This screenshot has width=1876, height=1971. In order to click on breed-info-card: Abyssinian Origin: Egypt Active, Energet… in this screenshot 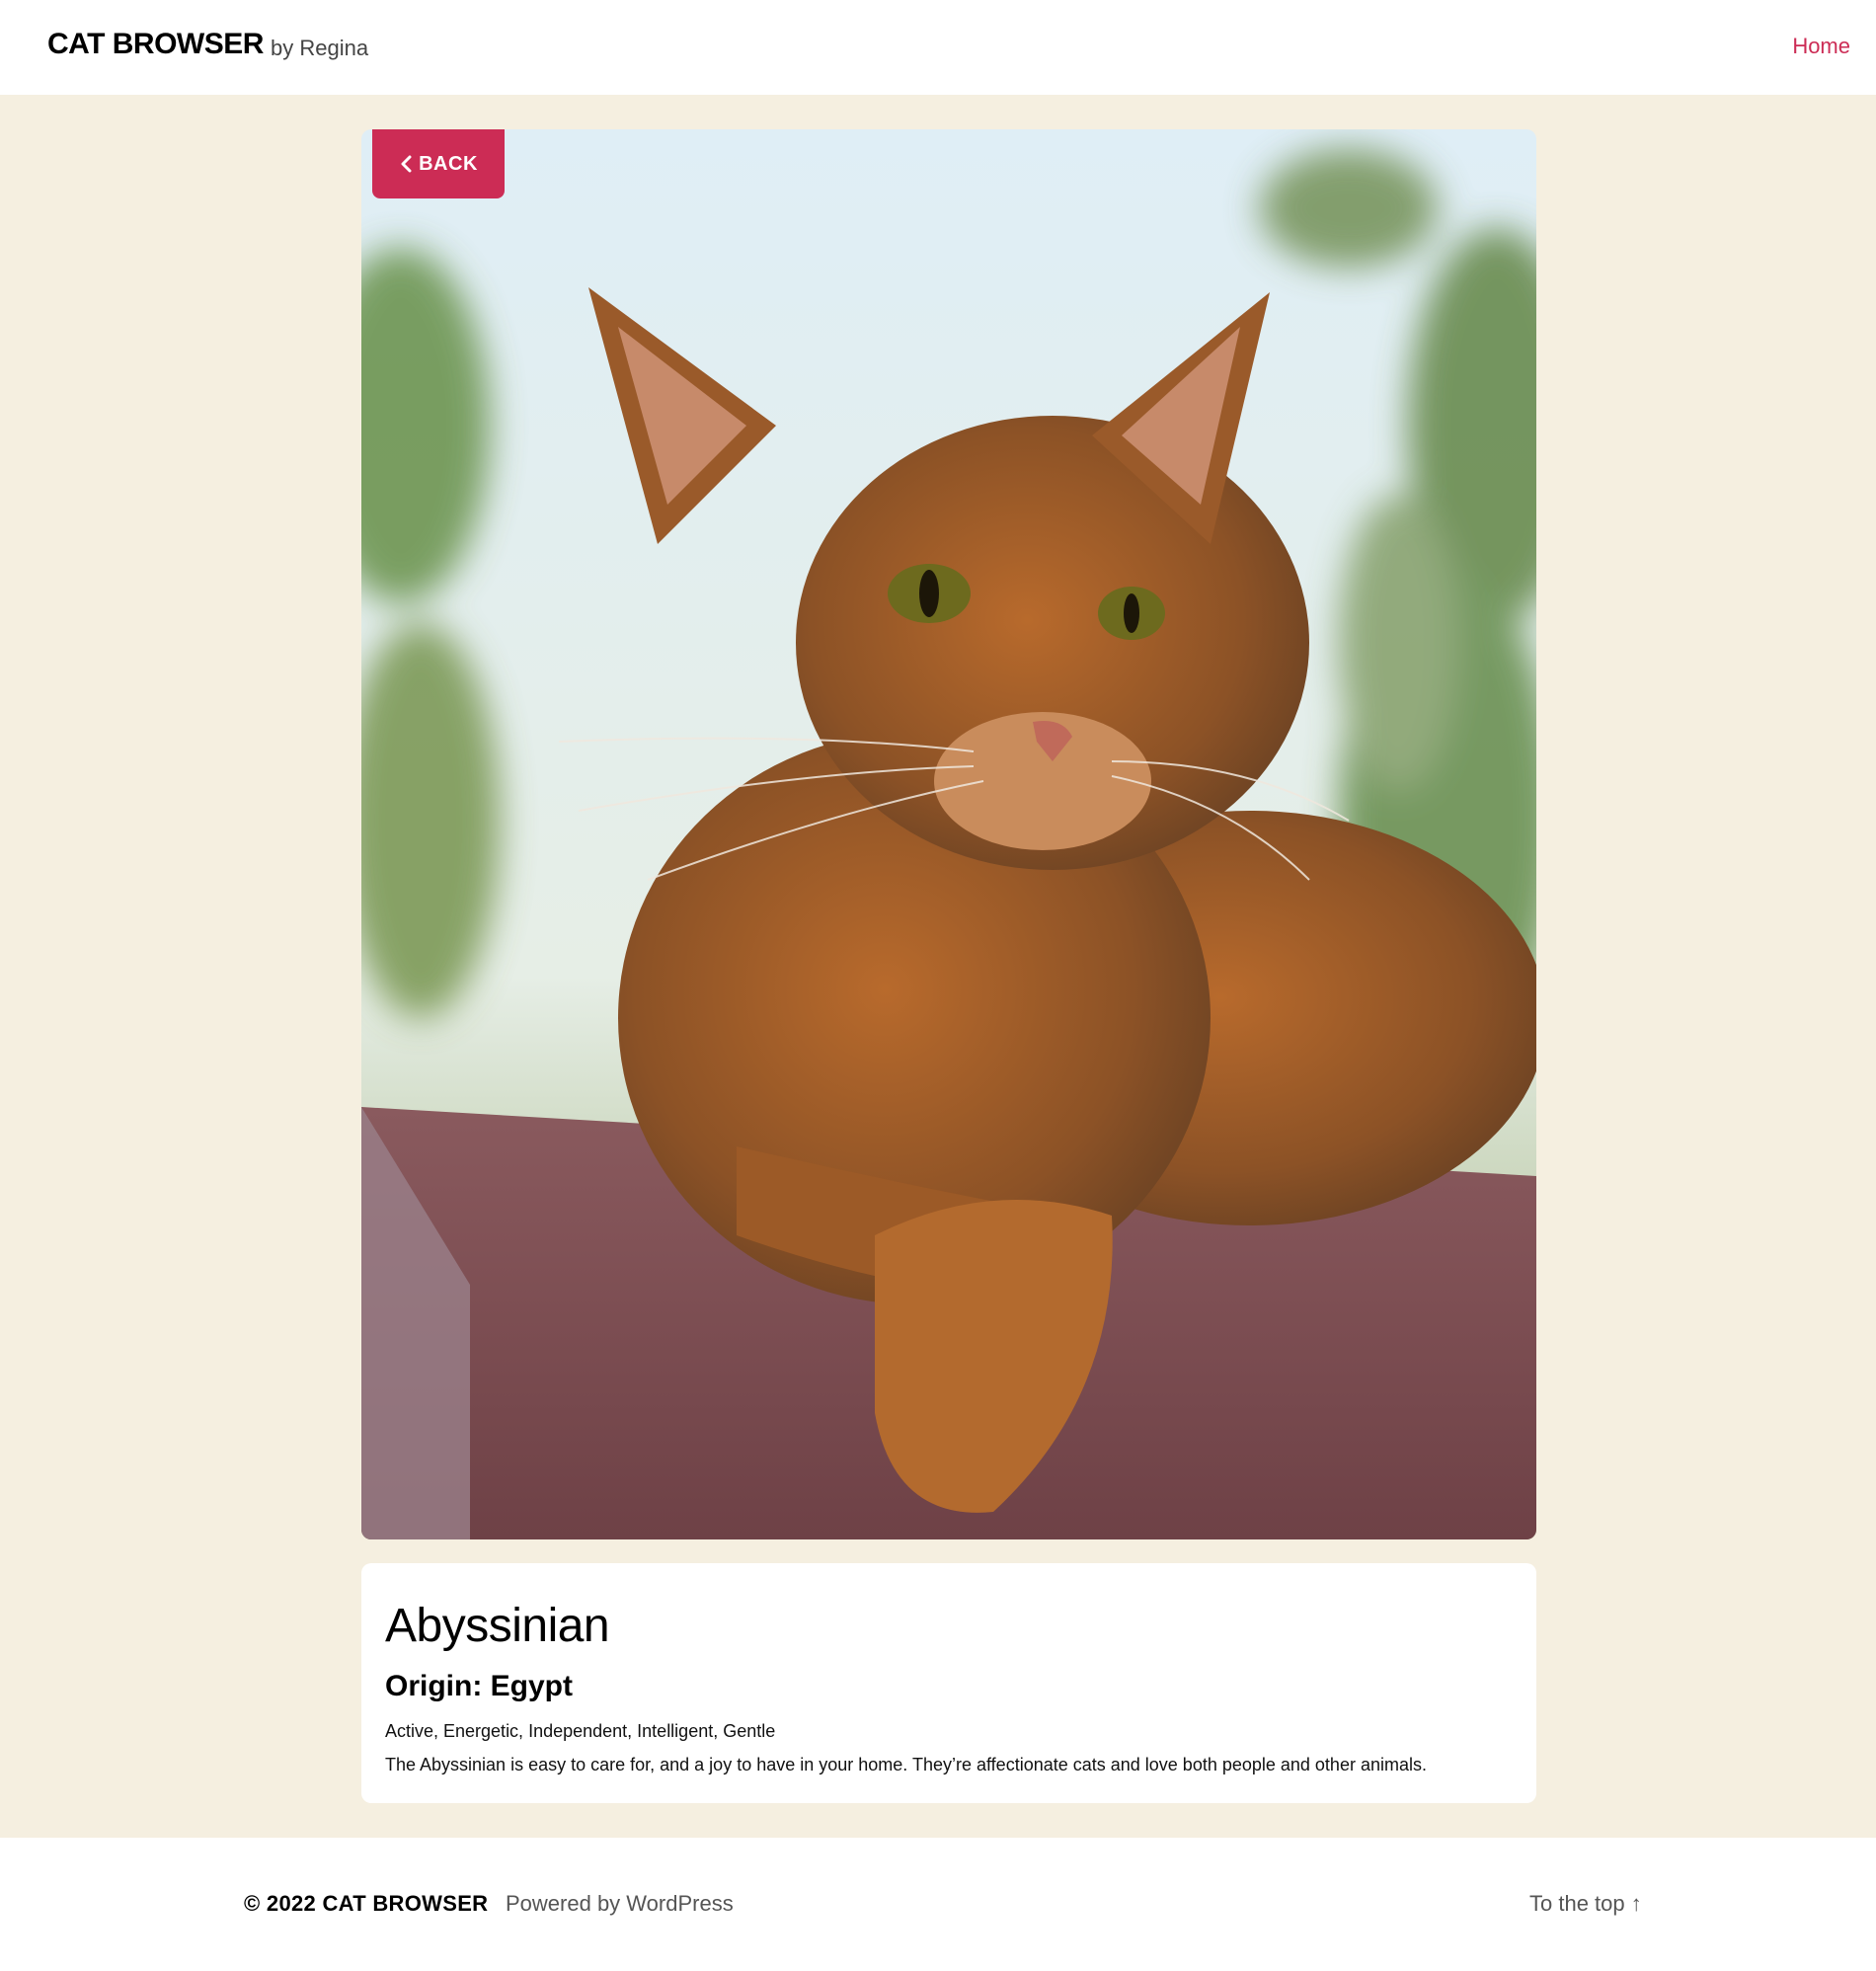, I will do `click(948, 1683)`.